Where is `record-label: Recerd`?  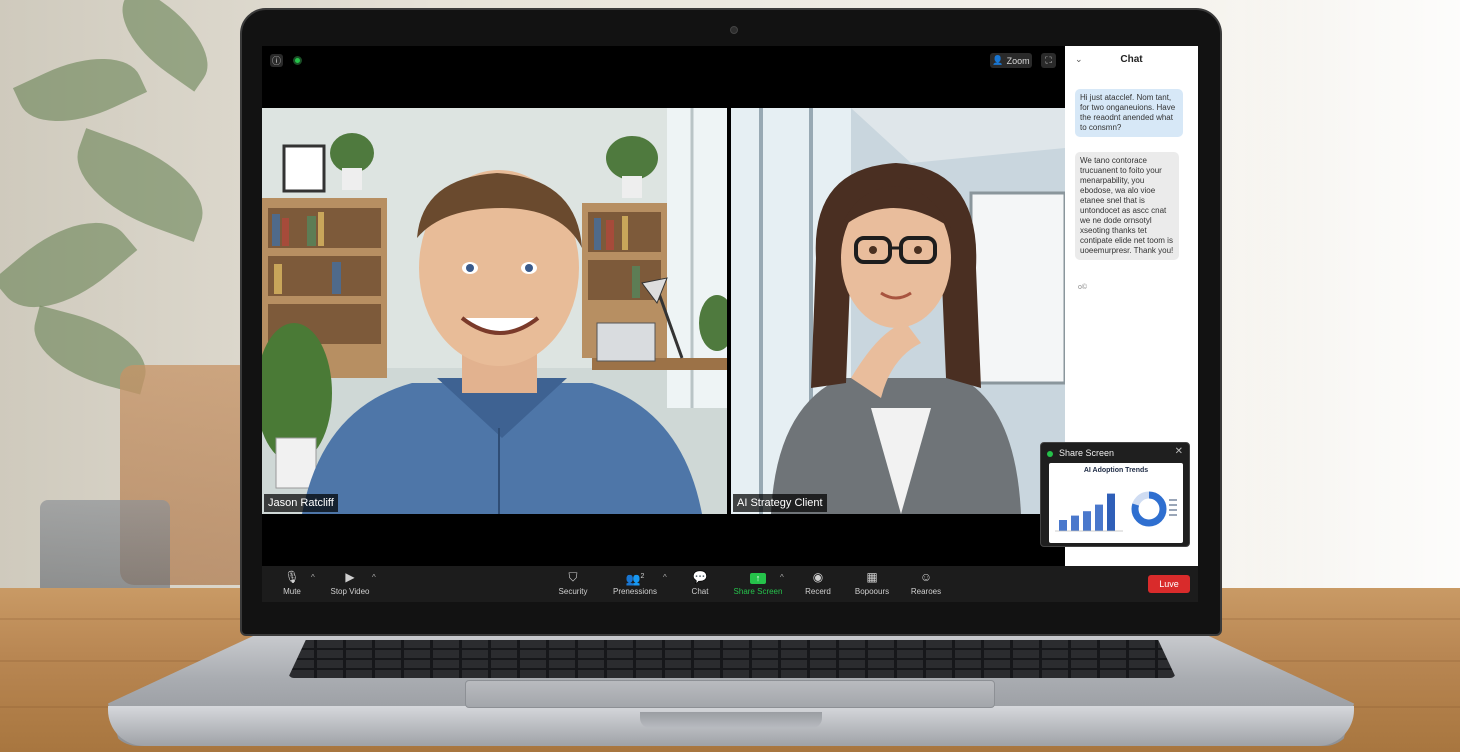
record-label: Recerd is located at coordinates (818, 591).